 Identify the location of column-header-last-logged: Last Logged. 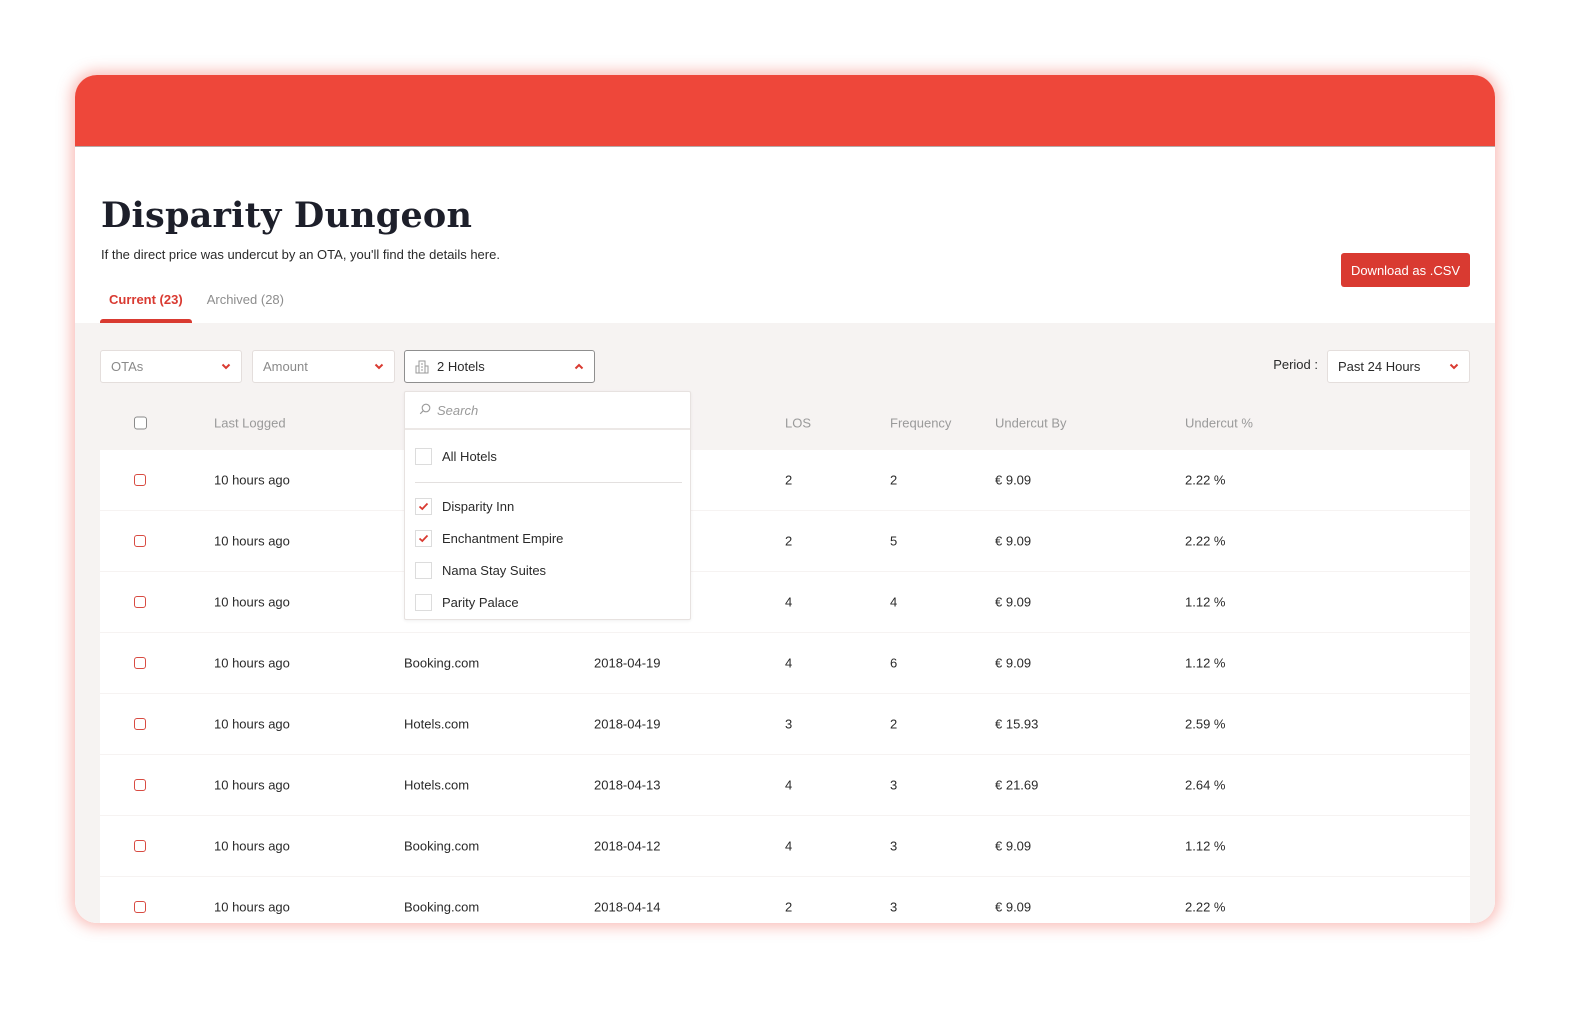
(250, 422).